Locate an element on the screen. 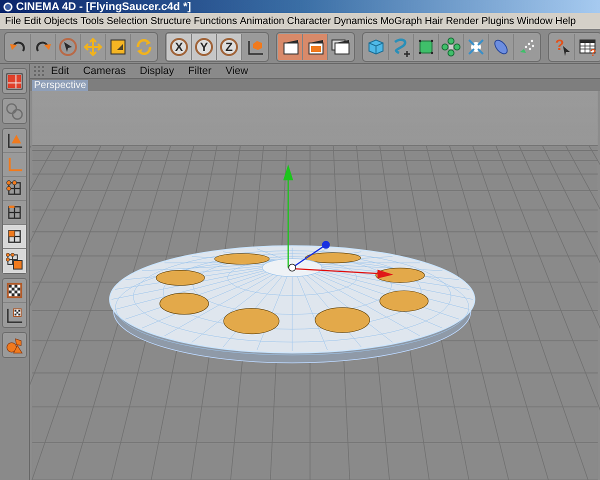 The image size is (600, 480). window-title: CINEMA 4D - [FlyingSaucer.c4d *] is located at coordinates (104, 6).